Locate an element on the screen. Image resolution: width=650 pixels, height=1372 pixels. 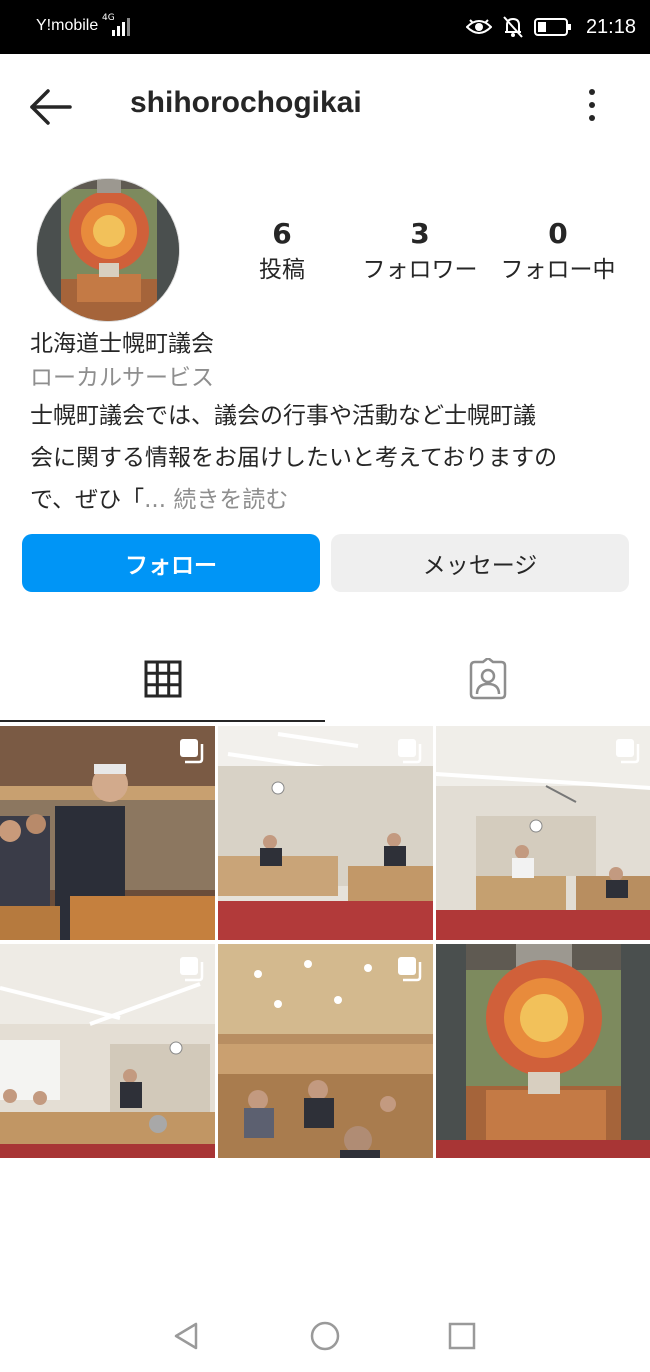
followers-count: 3 フォロワー is located at coordinates (420, 251).